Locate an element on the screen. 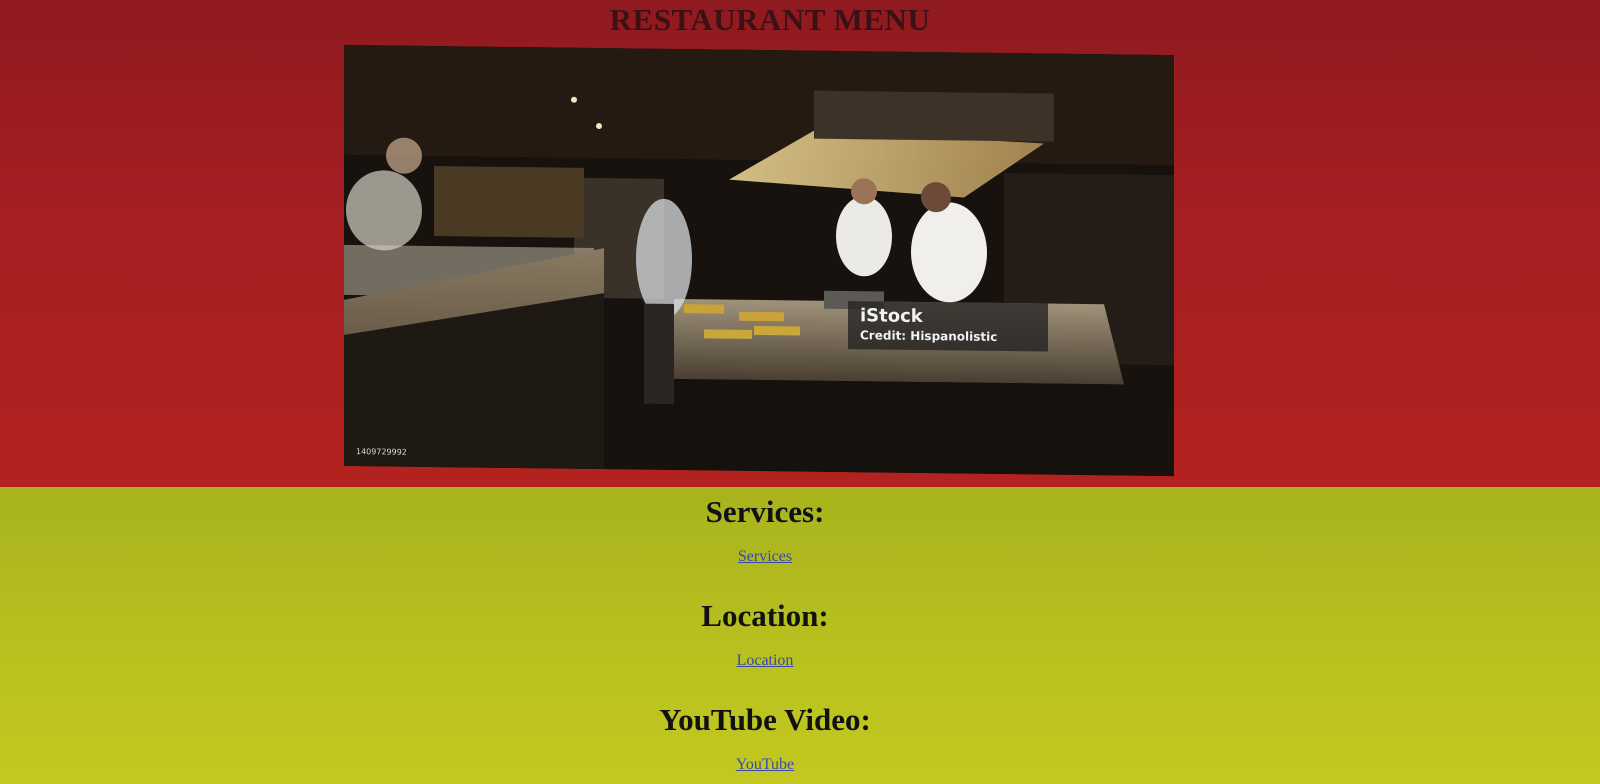 Image resolution: width=1600 pixels, height=784 pixels. page-title: RESTAURANT MENU is located at coordinates (770, 19).